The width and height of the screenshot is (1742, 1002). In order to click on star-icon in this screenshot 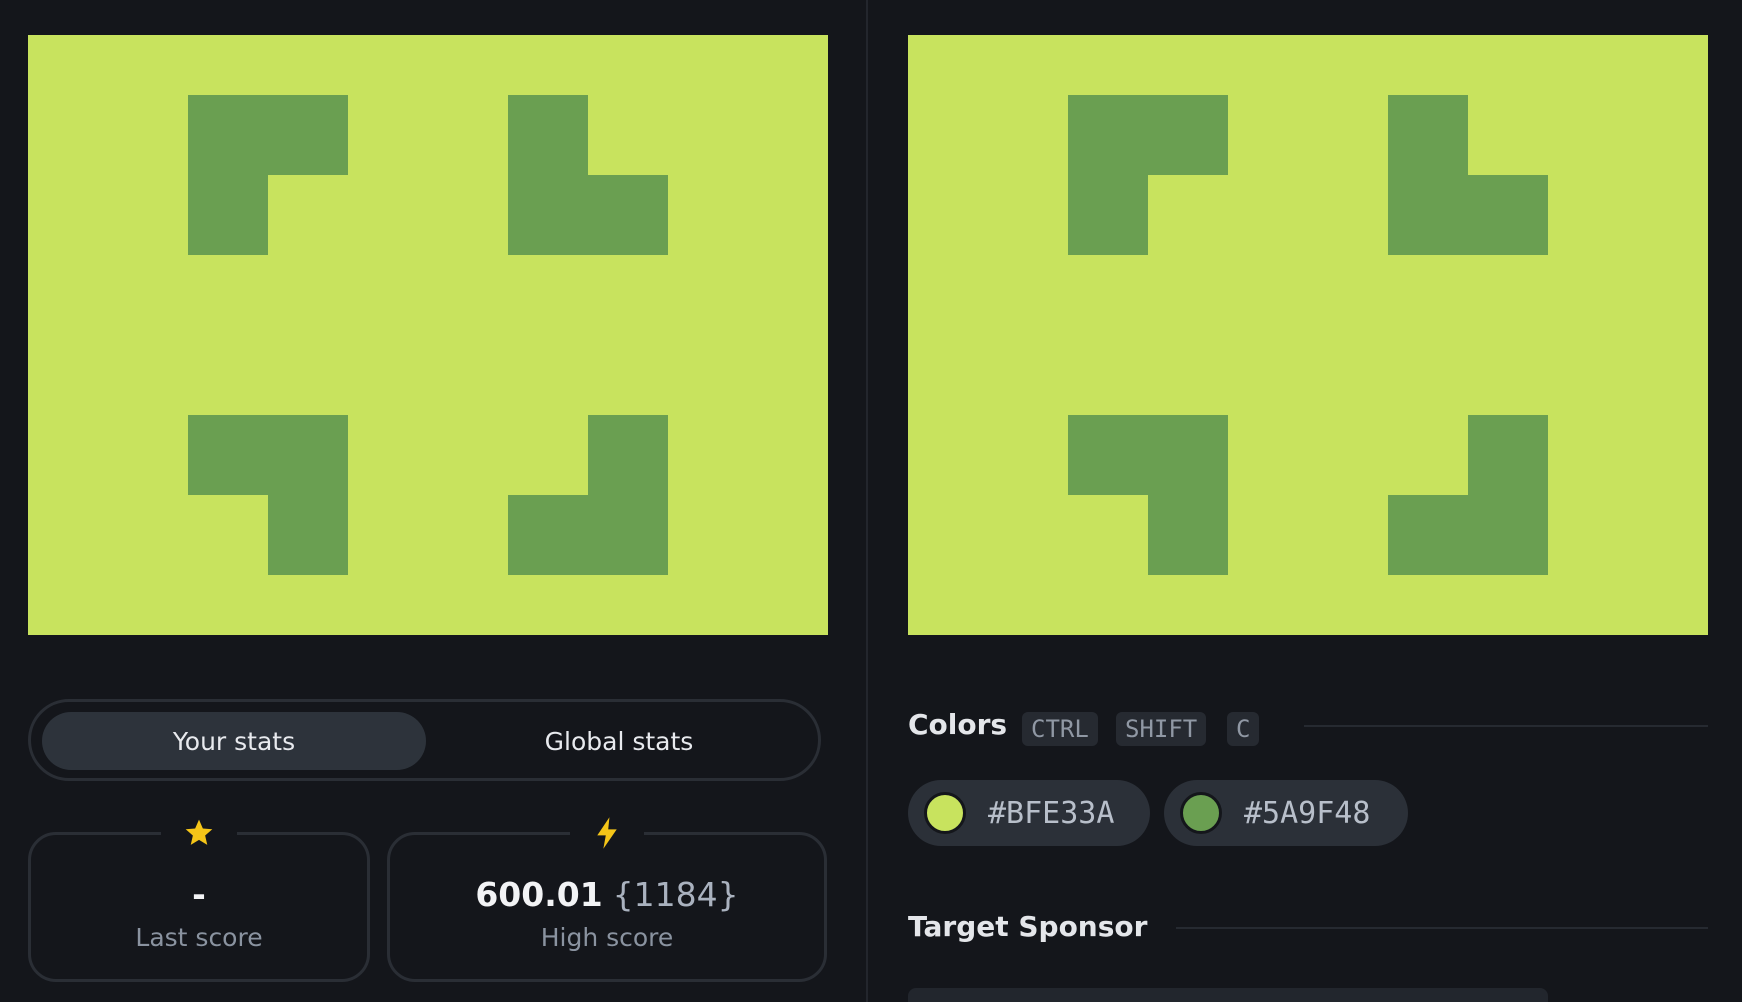, I will do `click(199, 833)`.